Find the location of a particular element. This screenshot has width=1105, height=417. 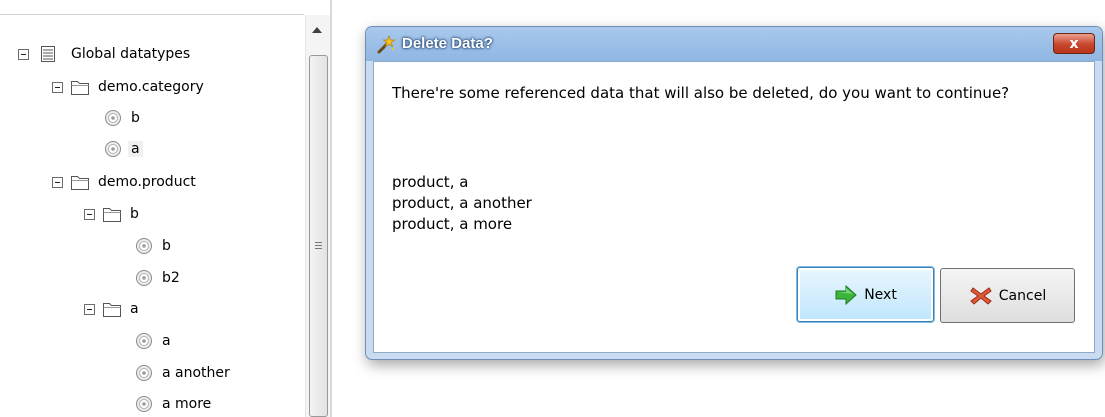

cancel-button-label: Cancel is located at coordinates (1022, 295).